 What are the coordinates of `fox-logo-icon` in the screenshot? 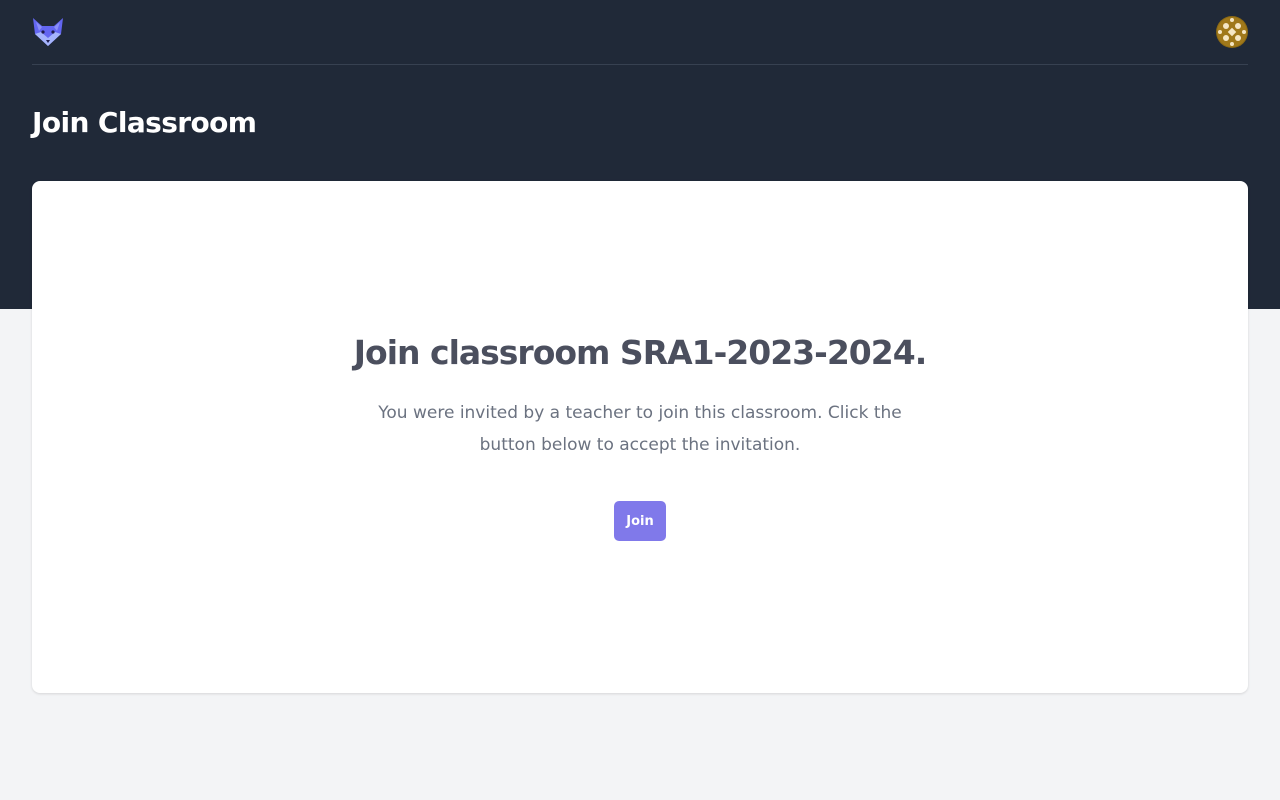 It's located at (48, 32).